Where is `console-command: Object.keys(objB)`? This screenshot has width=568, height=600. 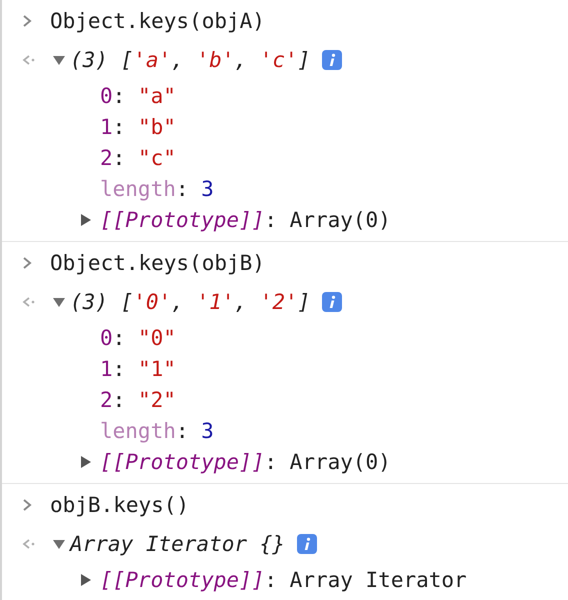
console-command: Object.keys(objB) is located at coordinates (157, 263).